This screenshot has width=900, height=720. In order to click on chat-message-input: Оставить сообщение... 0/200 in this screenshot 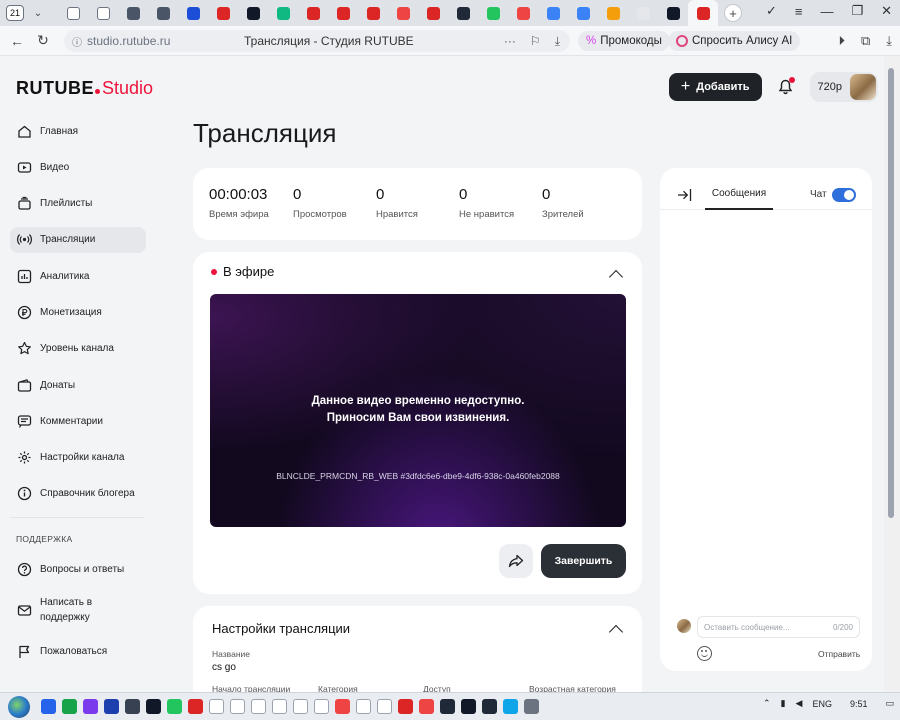, I will do `click(778, 627)`.